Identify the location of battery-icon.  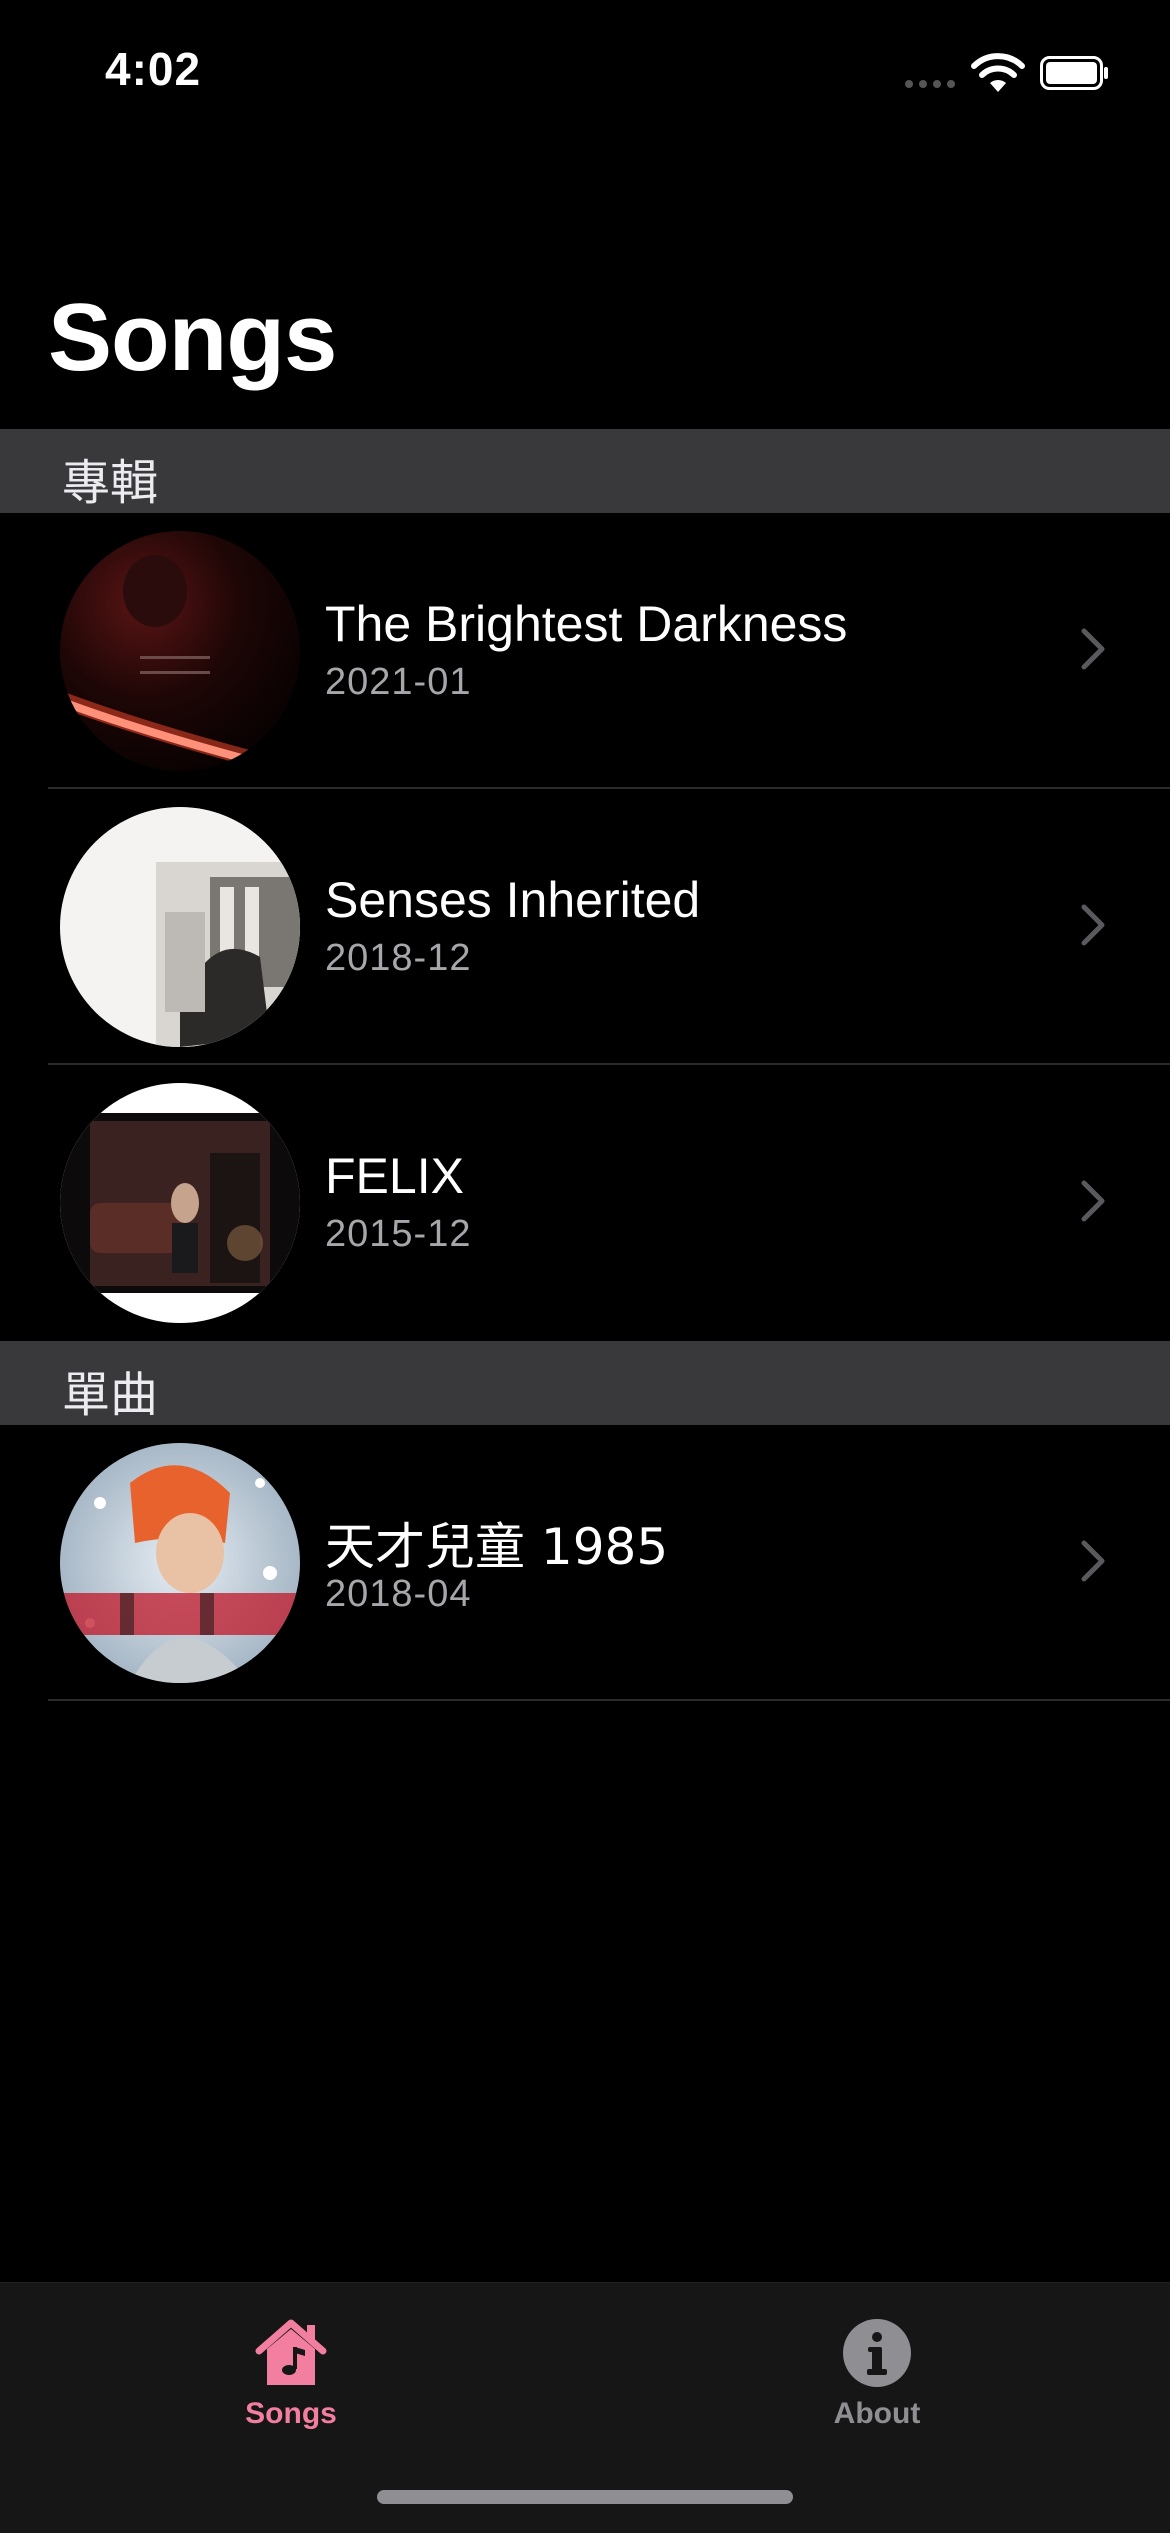
(1074, 73).